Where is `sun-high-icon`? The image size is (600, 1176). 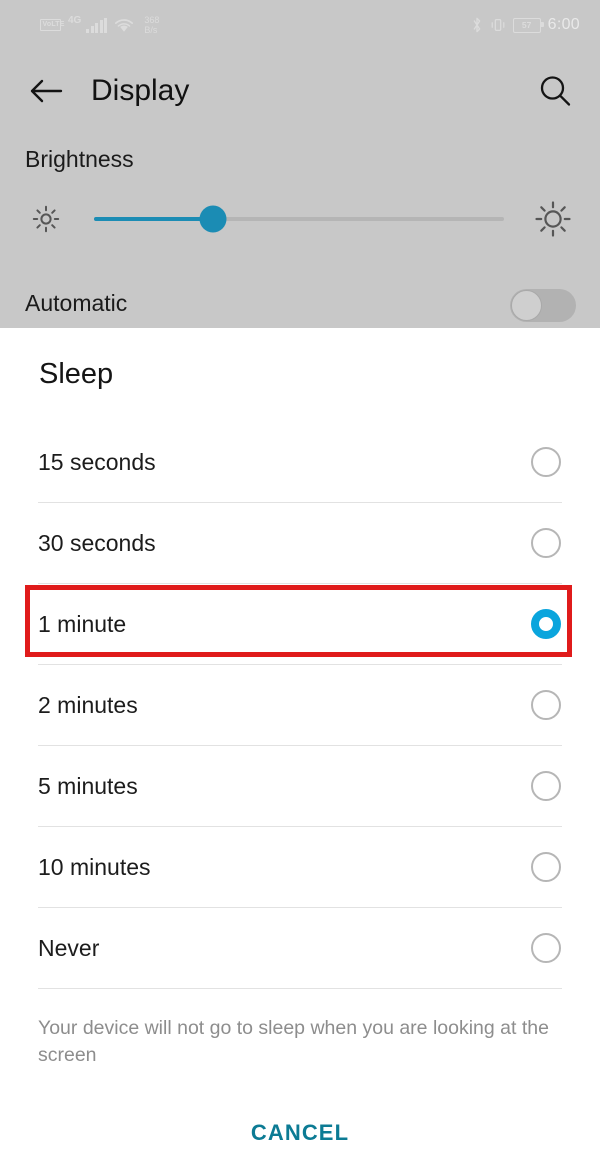 sun-high-icon is located at coordinates (553, 219).